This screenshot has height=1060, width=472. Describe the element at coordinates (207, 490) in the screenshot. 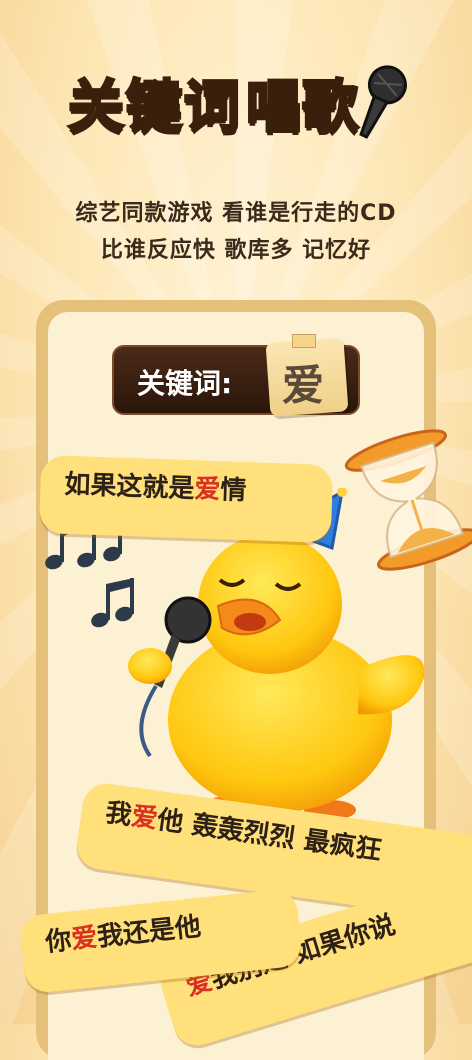

I see `lyric-1-keyword: 爱` at that location.